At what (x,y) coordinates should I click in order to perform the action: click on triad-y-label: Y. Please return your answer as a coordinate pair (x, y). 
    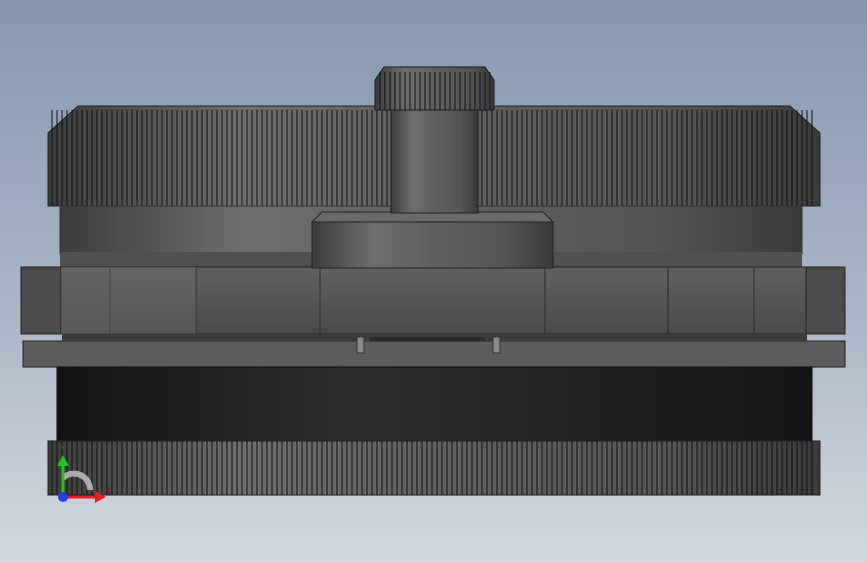
    Looking at the image, I should click on (63, 449).